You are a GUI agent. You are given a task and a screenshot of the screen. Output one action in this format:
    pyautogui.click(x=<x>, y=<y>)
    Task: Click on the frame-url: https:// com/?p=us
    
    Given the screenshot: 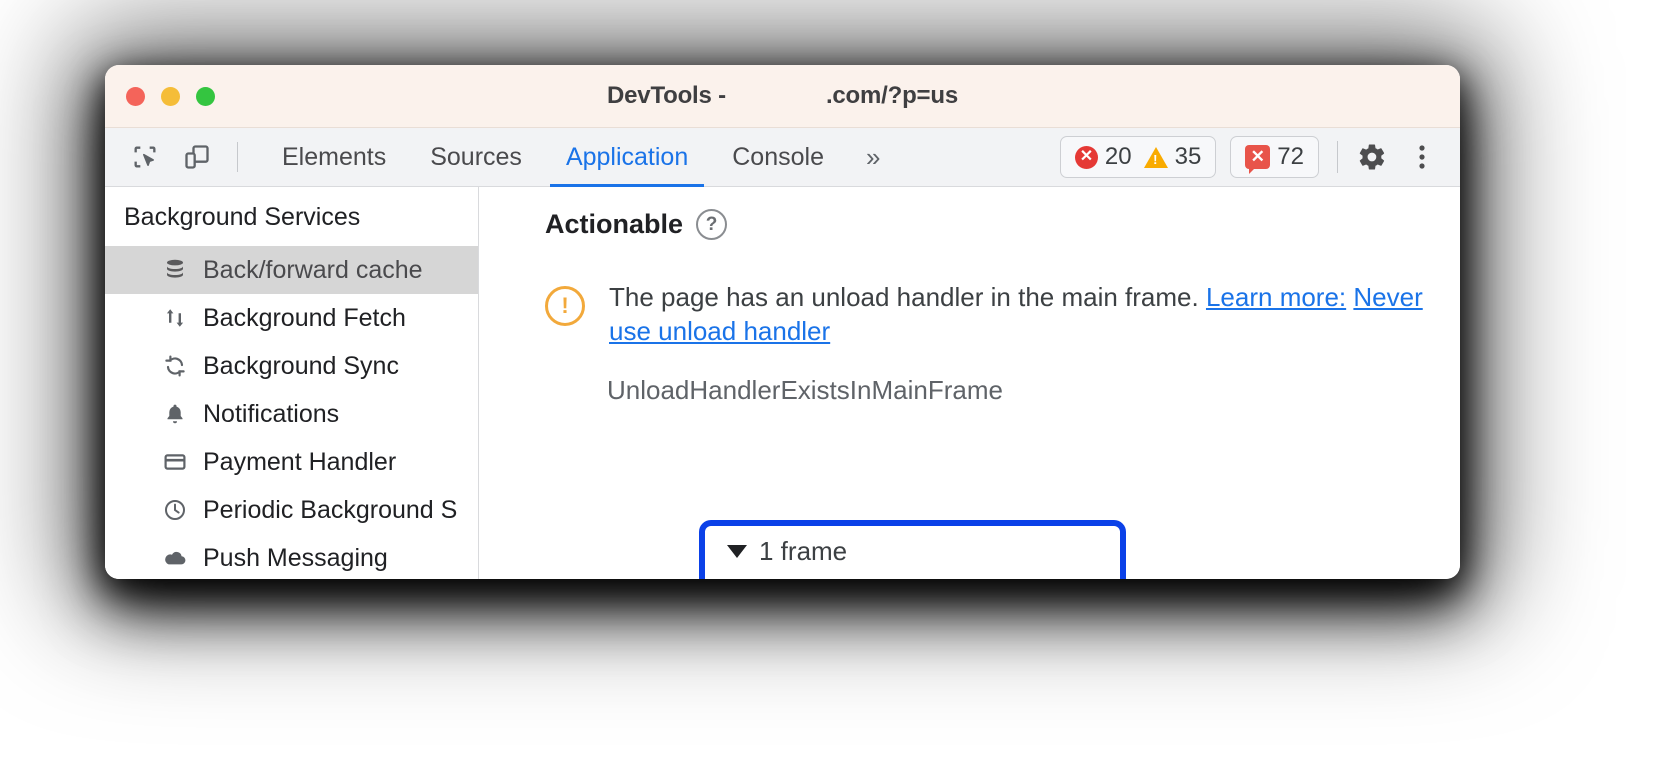 What is the action you would take?
    pyautogui.click(x=912, y=573)
    